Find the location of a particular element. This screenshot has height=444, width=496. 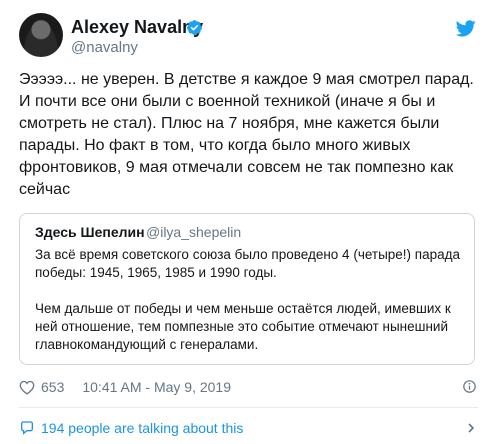

verified-badge-icon is located at coordinates (194, 27).